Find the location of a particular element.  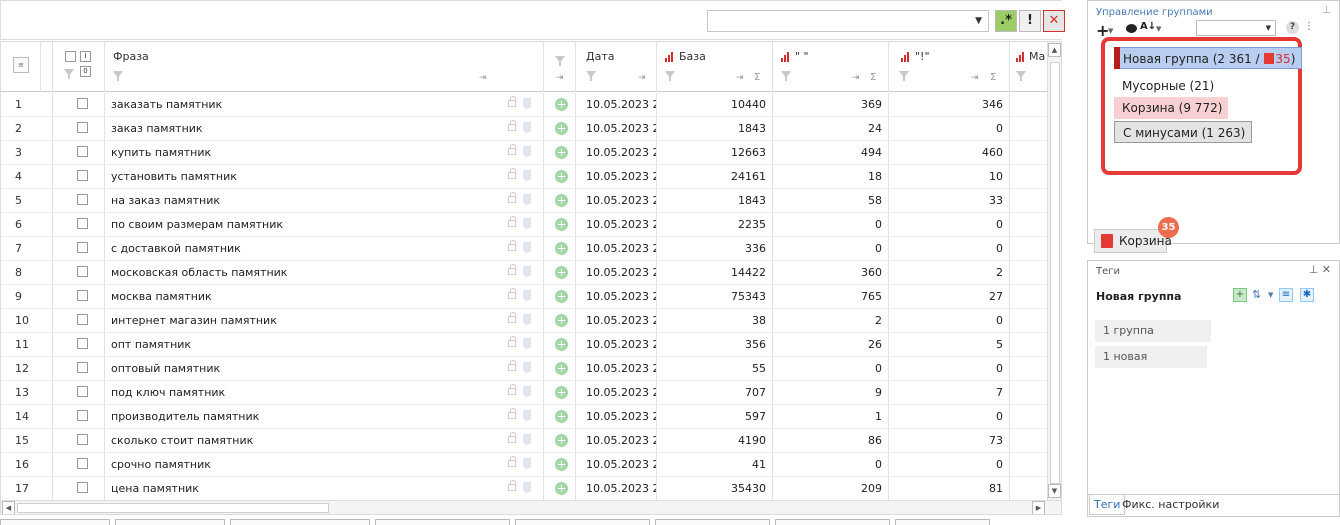

phrase-cell: опт памятник is located at coordinates (302, 344).